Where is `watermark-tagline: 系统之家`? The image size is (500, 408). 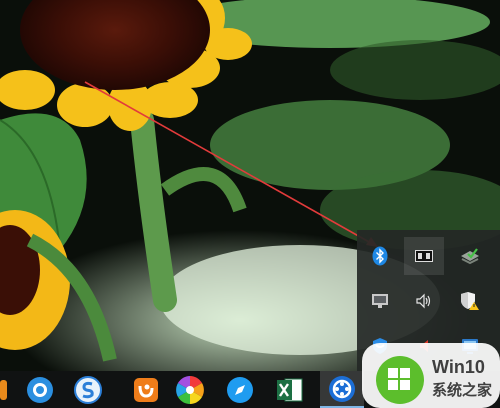
watermark-tagline: 系统之家 is located at coordinates (462, 390).